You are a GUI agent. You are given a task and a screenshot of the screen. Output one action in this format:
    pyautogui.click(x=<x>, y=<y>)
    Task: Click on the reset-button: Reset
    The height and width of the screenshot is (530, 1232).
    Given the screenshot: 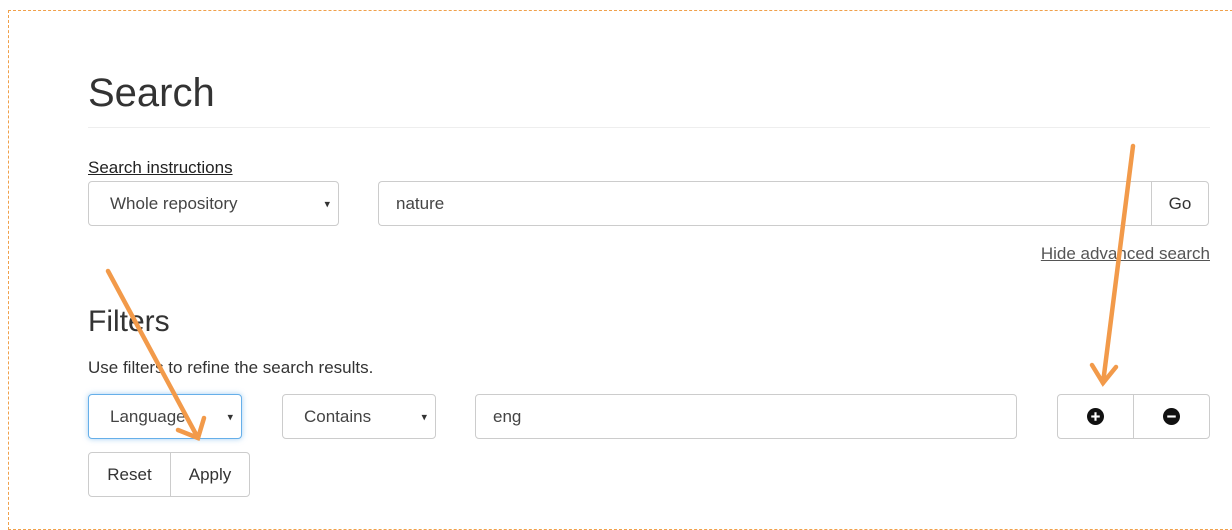 What is the action you would take?
    pyautogui.click(x=129, y=474)
    